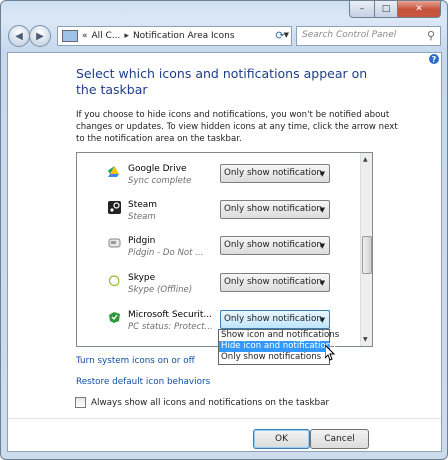  Describe the element at coordinates (114, 243) in the screenshot. I see `pidgin-icon` at that location.